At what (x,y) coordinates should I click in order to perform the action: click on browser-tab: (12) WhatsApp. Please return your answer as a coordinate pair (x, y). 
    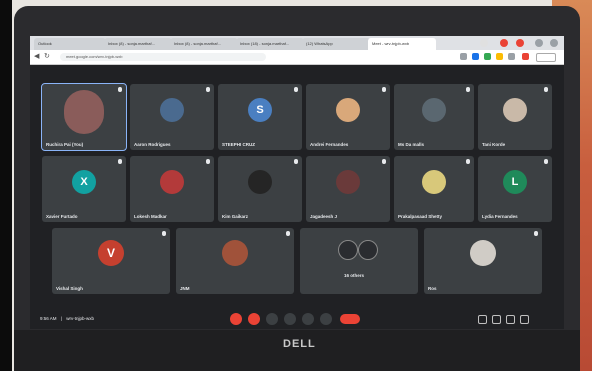
    Looking at the image, I should click on (336, 44).